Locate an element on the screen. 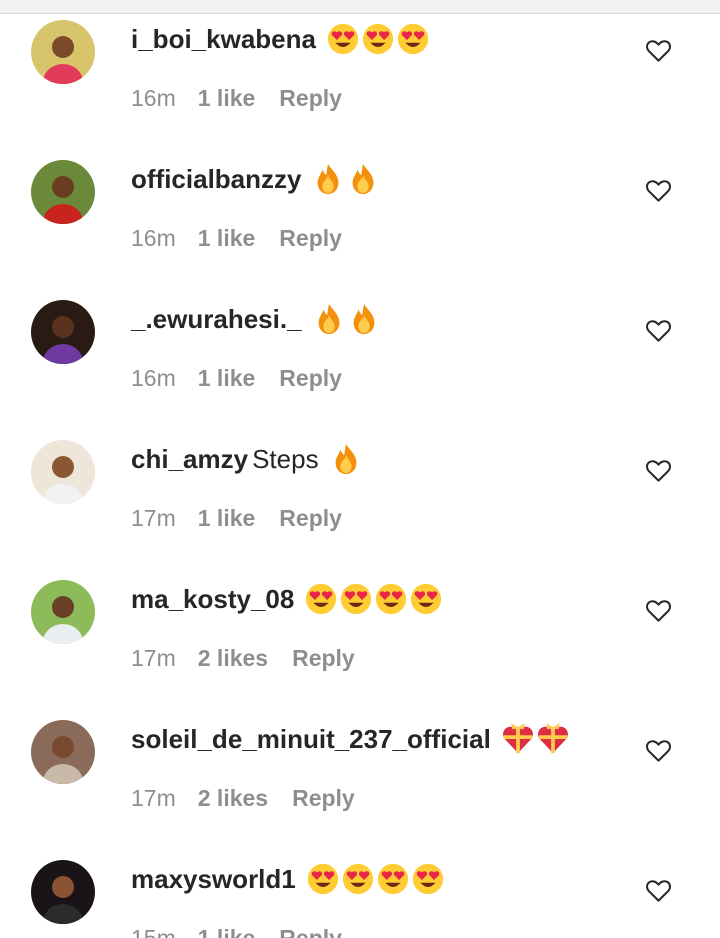  comment-body: _.ewurahesi._ is located at coordinates (256, 320).